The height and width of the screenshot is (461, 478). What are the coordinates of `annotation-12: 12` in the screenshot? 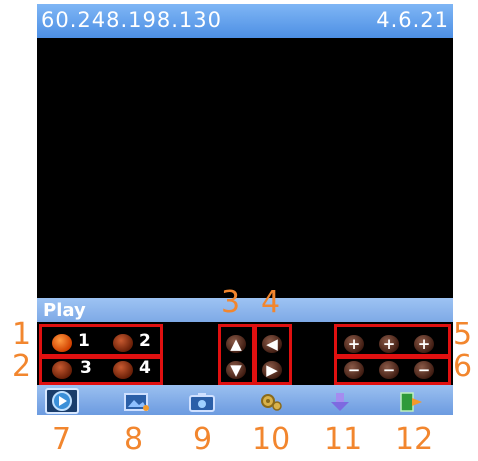 It's located at (414, 439).